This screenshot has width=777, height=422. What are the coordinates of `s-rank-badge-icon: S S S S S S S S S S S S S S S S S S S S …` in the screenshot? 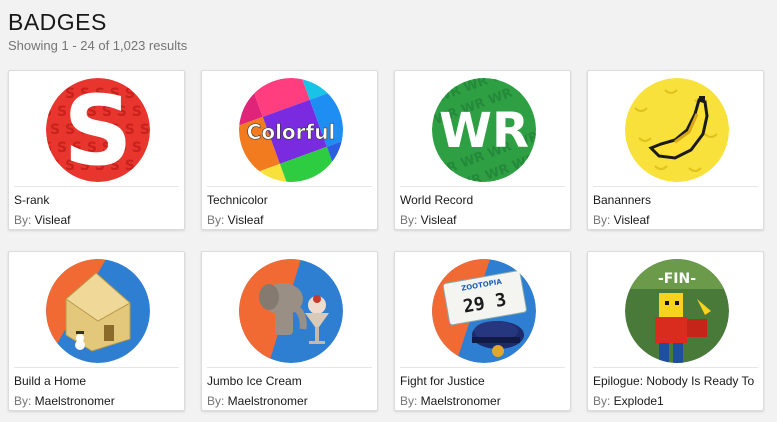 It's located at (98, 130).